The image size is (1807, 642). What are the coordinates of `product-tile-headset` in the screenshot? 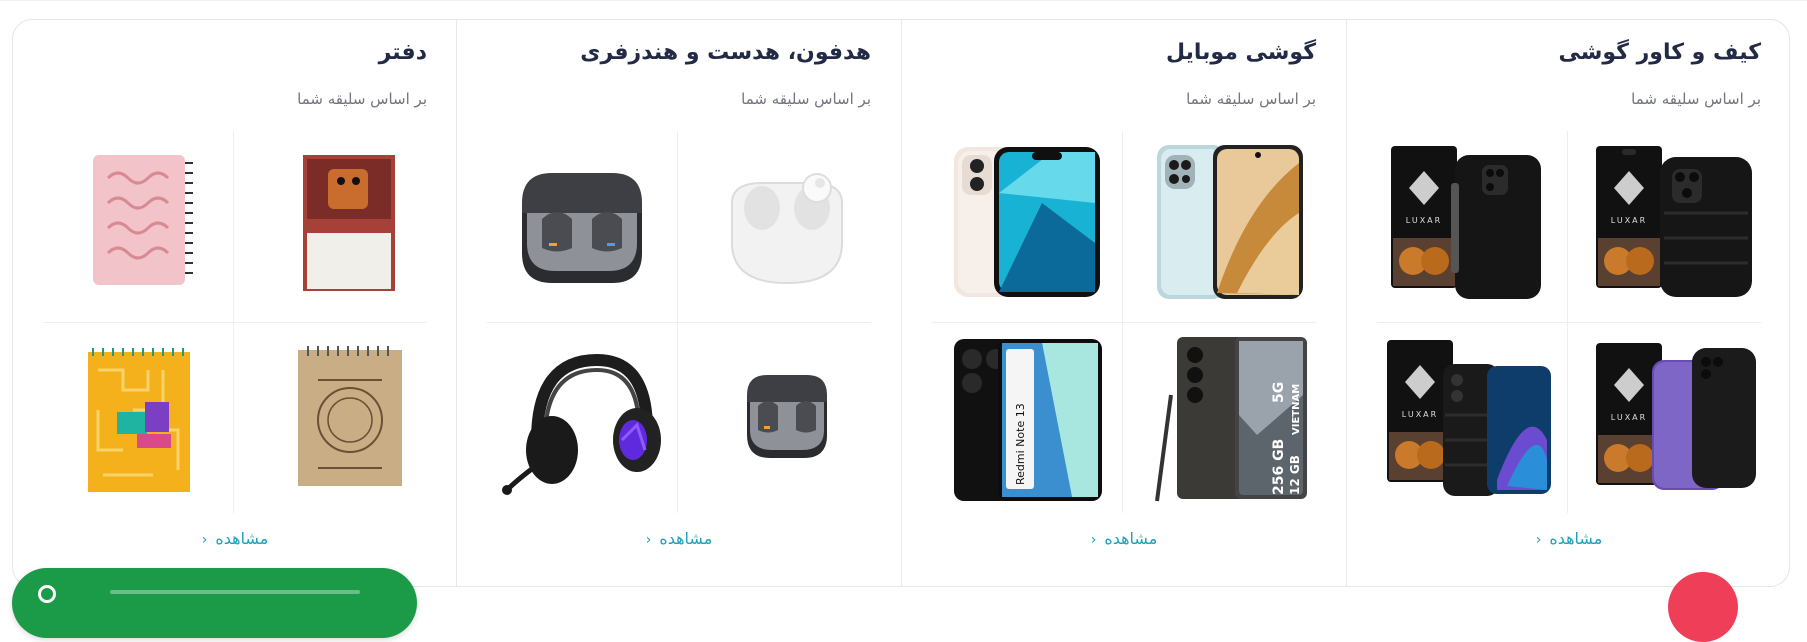 It's located at (582, 420).